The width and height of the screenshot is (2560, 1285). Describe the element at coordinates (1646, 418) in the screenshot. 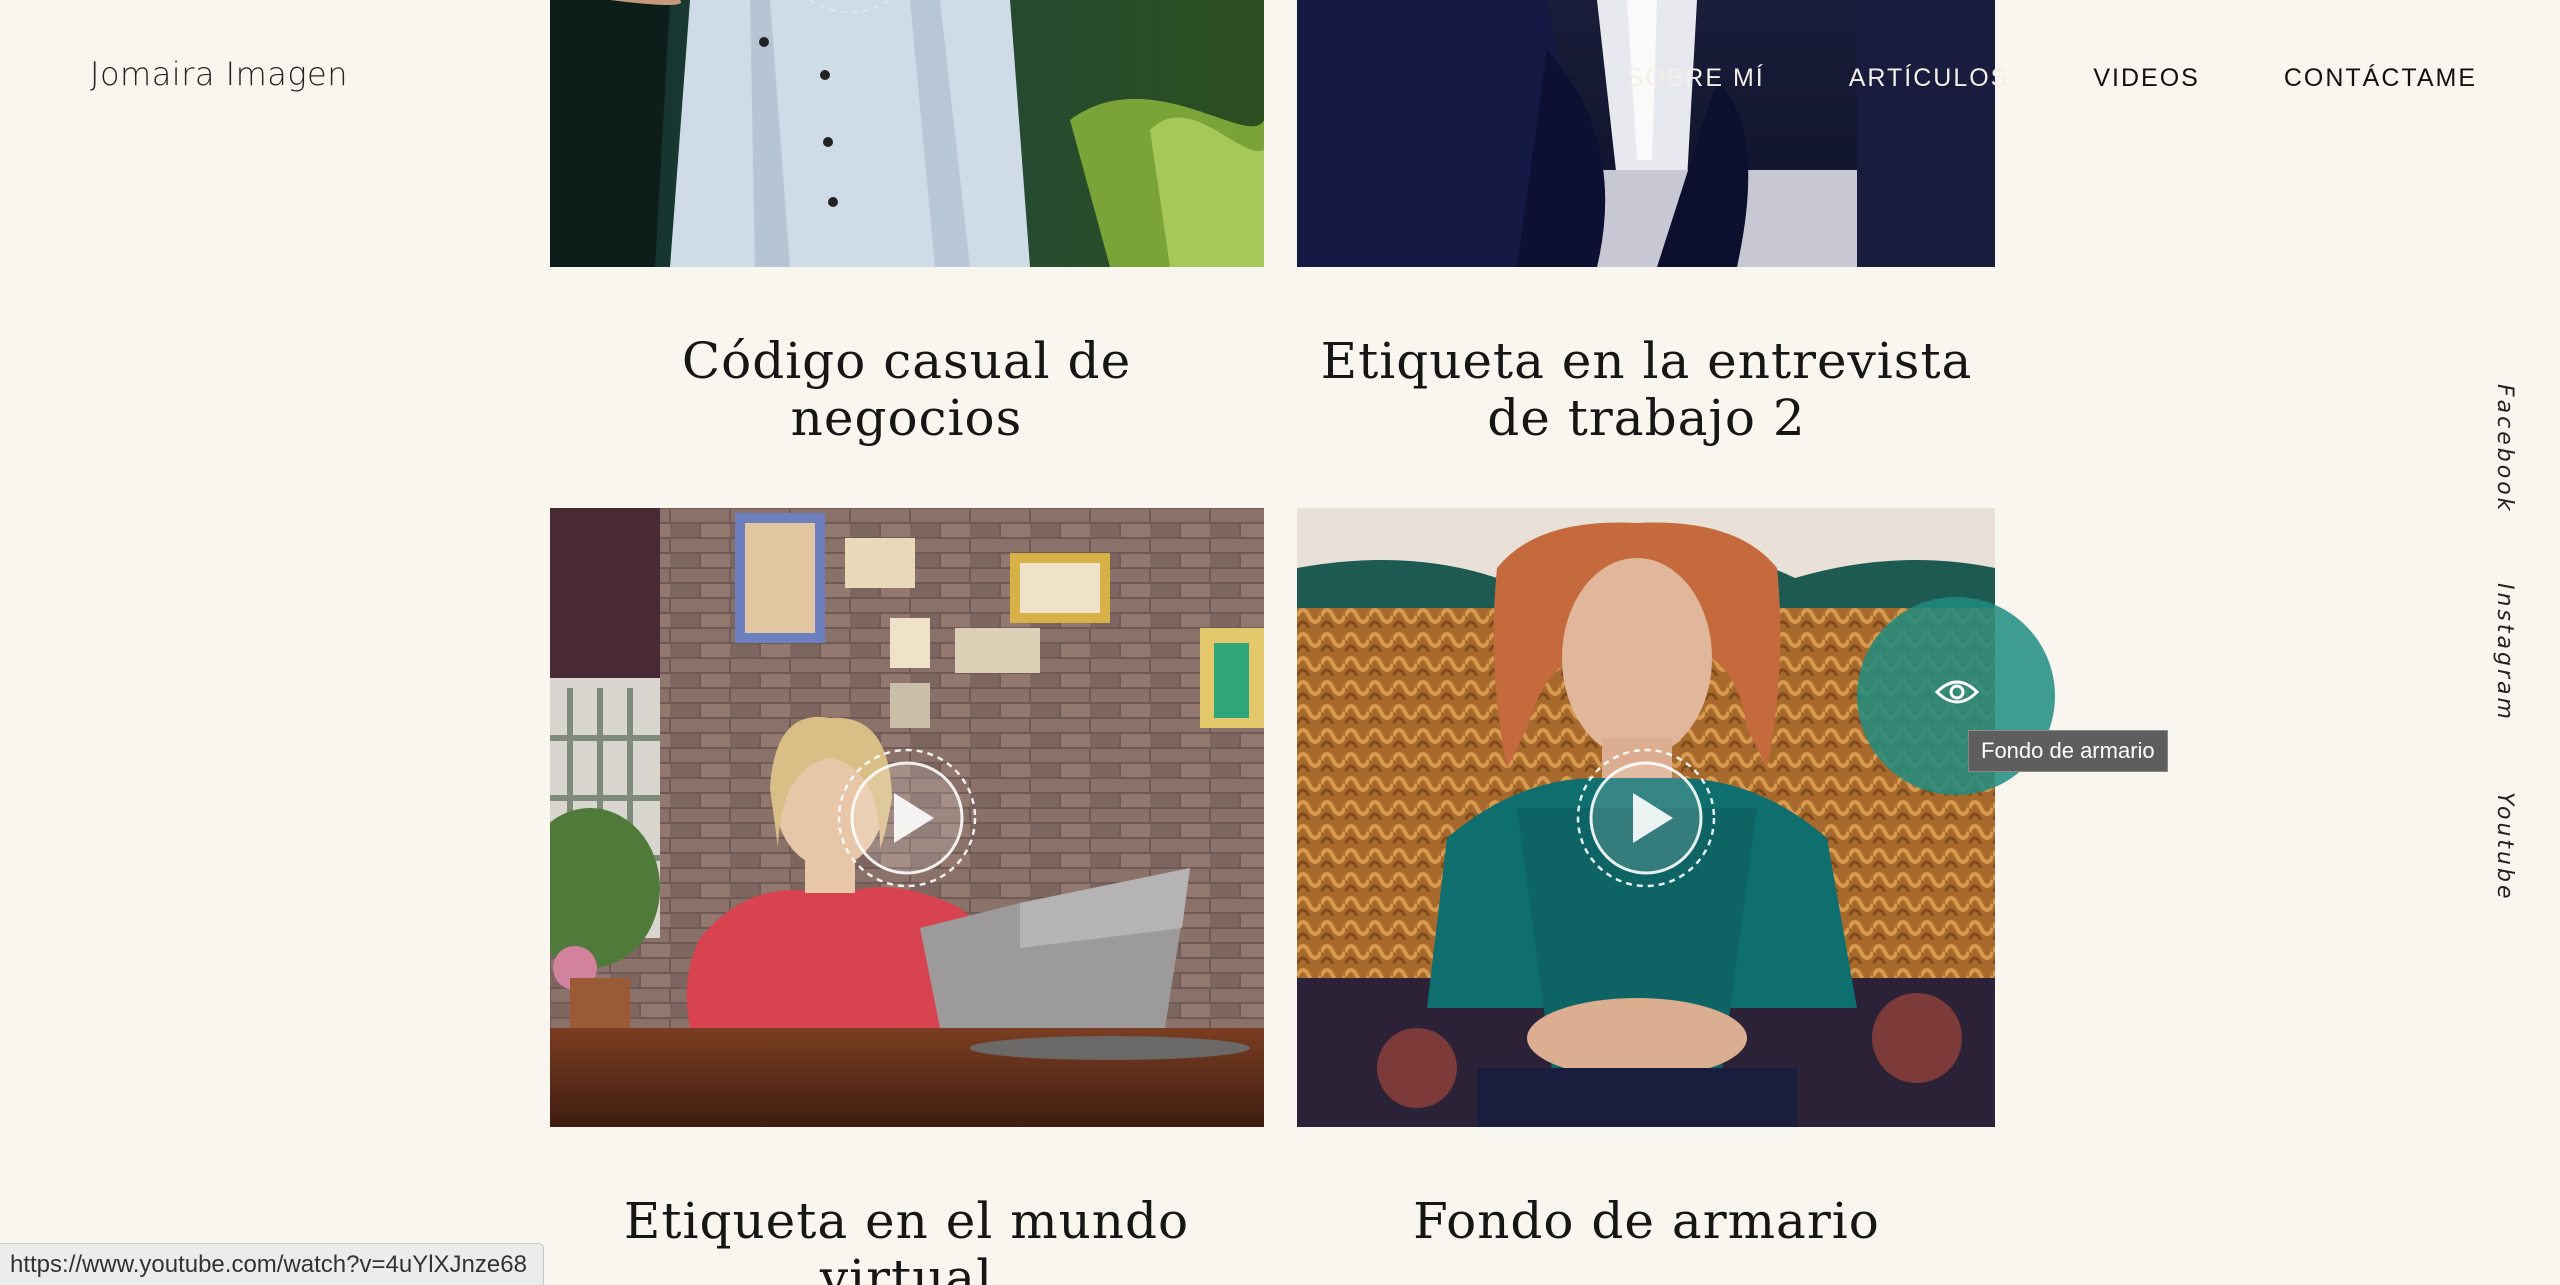

I see `title-line: de trabajo 2` at that location.